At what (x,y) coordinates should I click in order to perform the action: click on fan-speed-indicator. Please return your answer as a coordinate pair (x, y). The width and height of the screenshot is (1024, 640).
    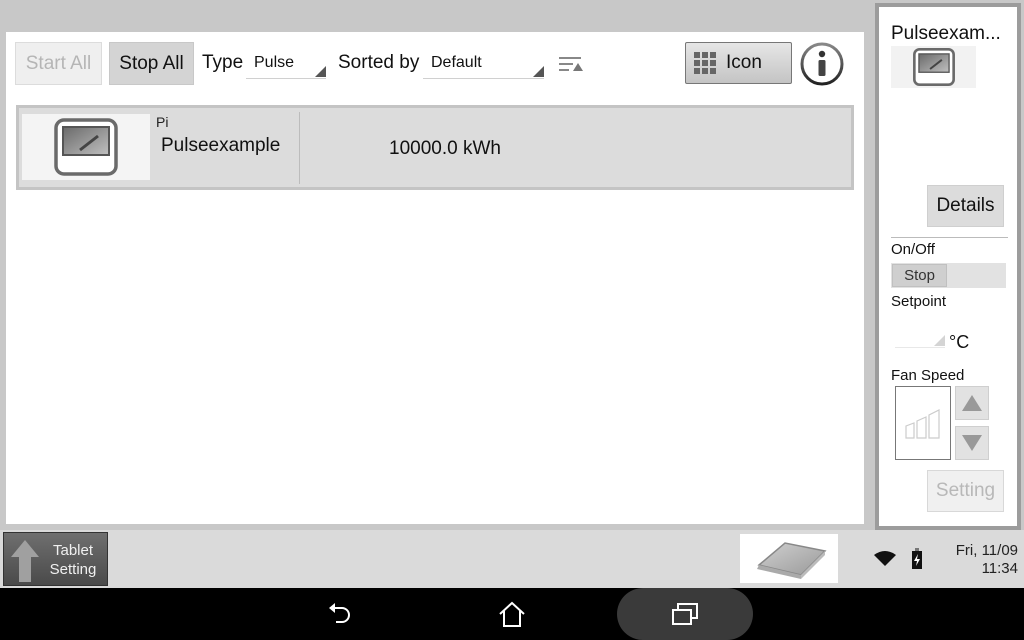
    Looking at the image, I should click on (923, 423).